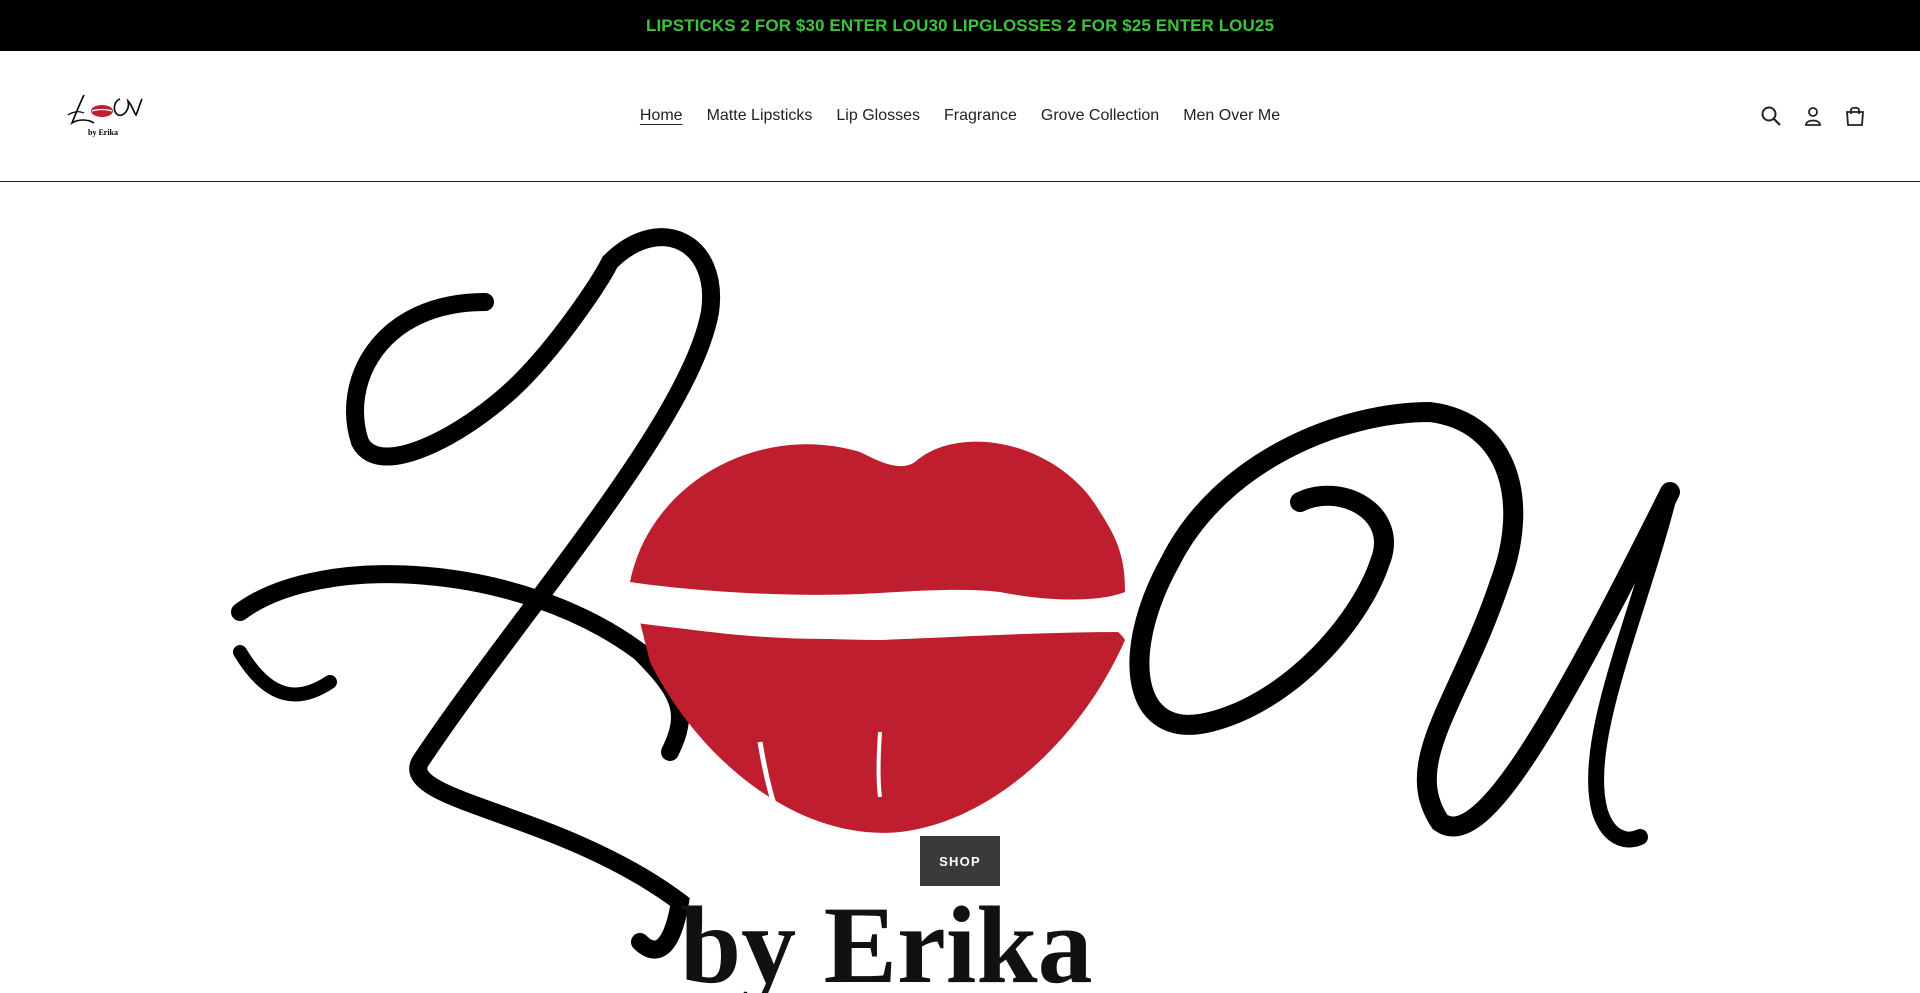  What do you see at coordinates (878, 116) in the screenshot?
I see `nav-lip-glosses: Lip Glosses` at bounding box center [878, 116].